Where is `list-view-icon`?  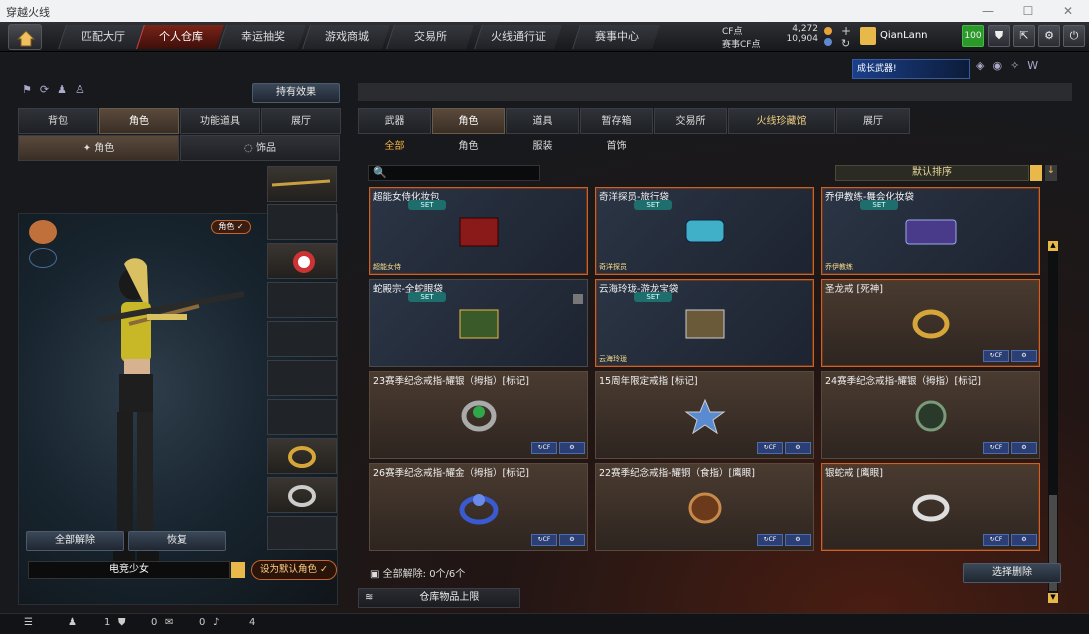
list-view-icon is located at coordinates (1036, 173).